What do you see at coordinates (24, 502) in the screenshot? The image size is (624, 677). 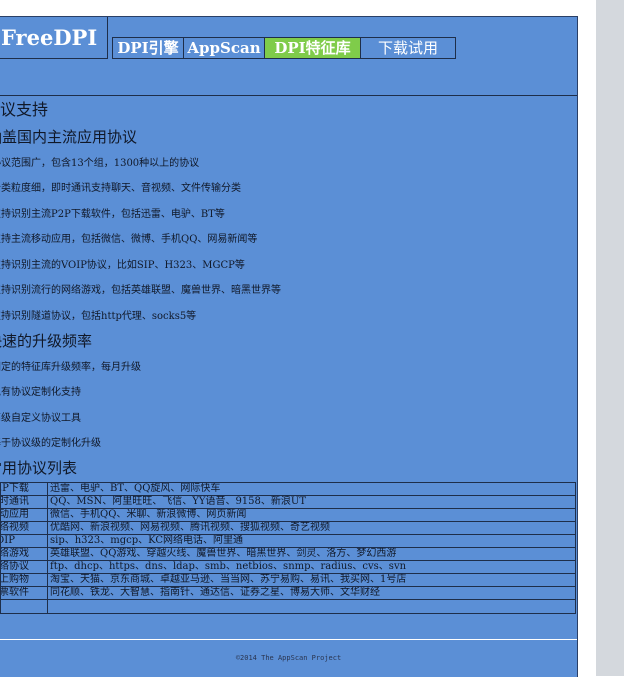 I see `table-cell-category: 即时通讯` at bounding box center [24, 502].